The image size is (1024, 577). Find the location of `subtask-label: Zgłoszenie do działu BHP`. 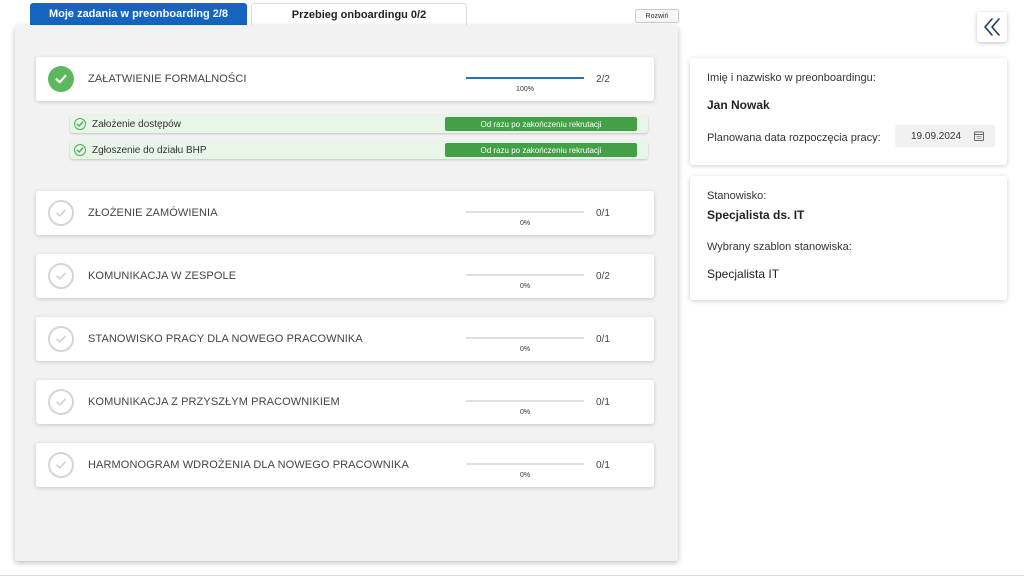

subtask-label: Zgłoszenie do działu BHP is located at coordinates (149, 150).